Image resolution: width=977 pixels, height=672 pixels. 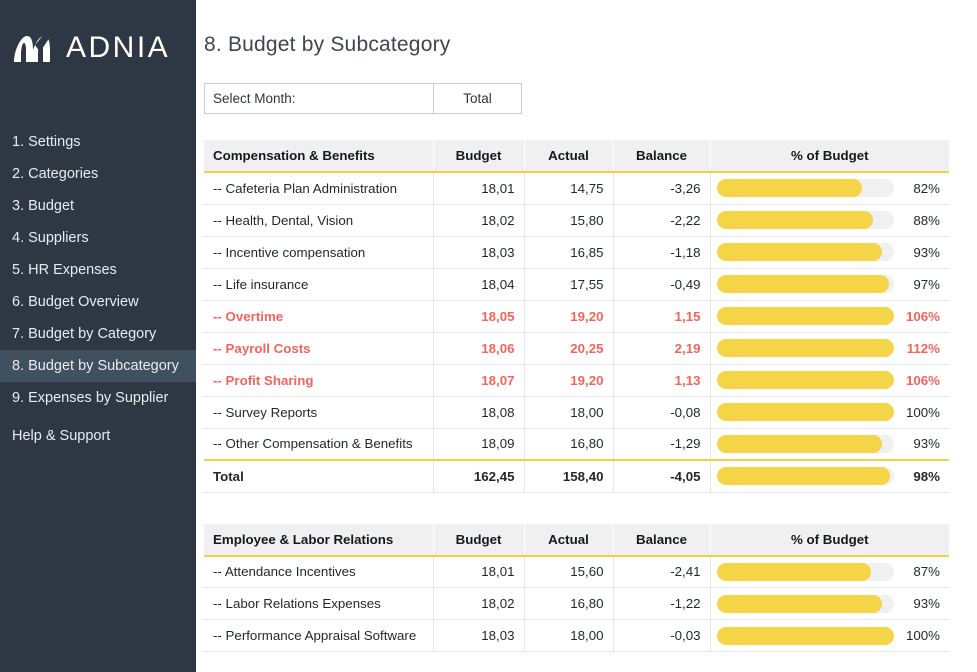 What do you see at coordinates (662, 348) in the screenshot?
I see `cell-balance: 2,19` at bounding box center [662, 348].